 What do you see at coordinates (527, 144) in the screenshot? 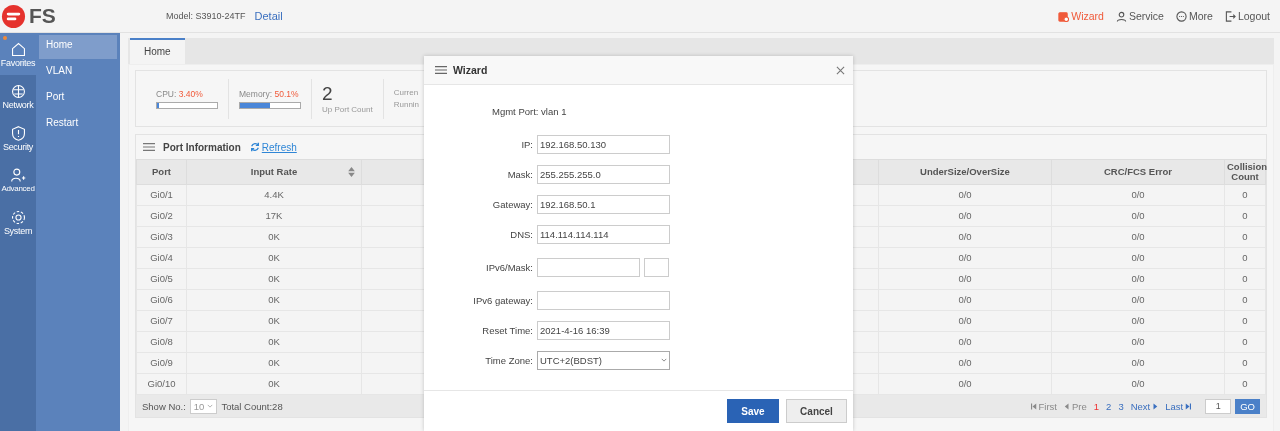
I see `field-label: IP:` at bounding box center [527, 144].